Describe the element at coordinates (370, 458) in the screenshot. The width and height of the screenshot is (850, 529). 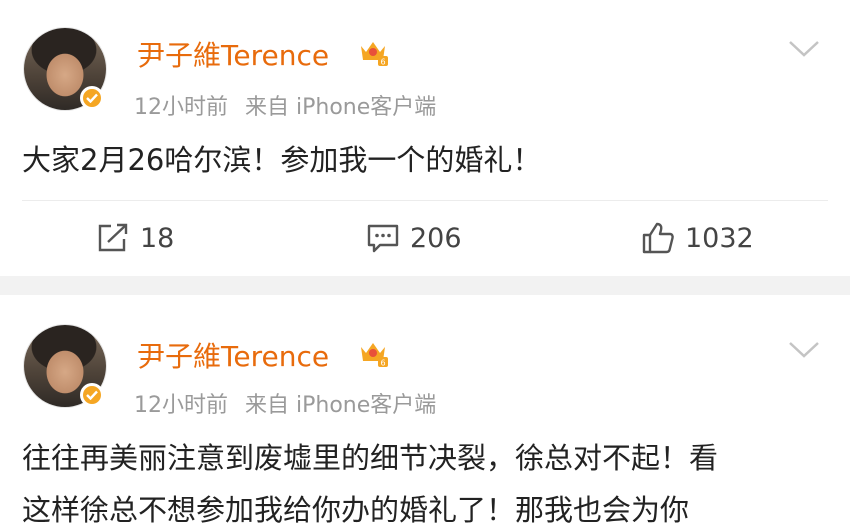
I see `content-line: 往往再美丽注意到废墟里的细节决裂，徐总对不起！看` at that location.